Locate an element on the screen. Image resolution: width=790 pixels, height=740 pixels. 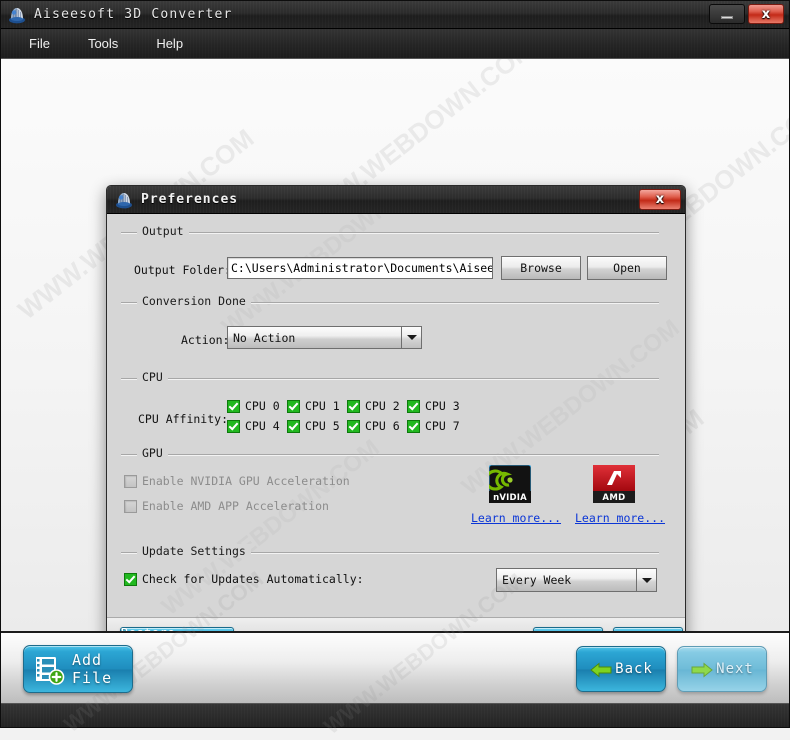
update-settings-group-label: Update Settings is located at coordinates (194, 551).